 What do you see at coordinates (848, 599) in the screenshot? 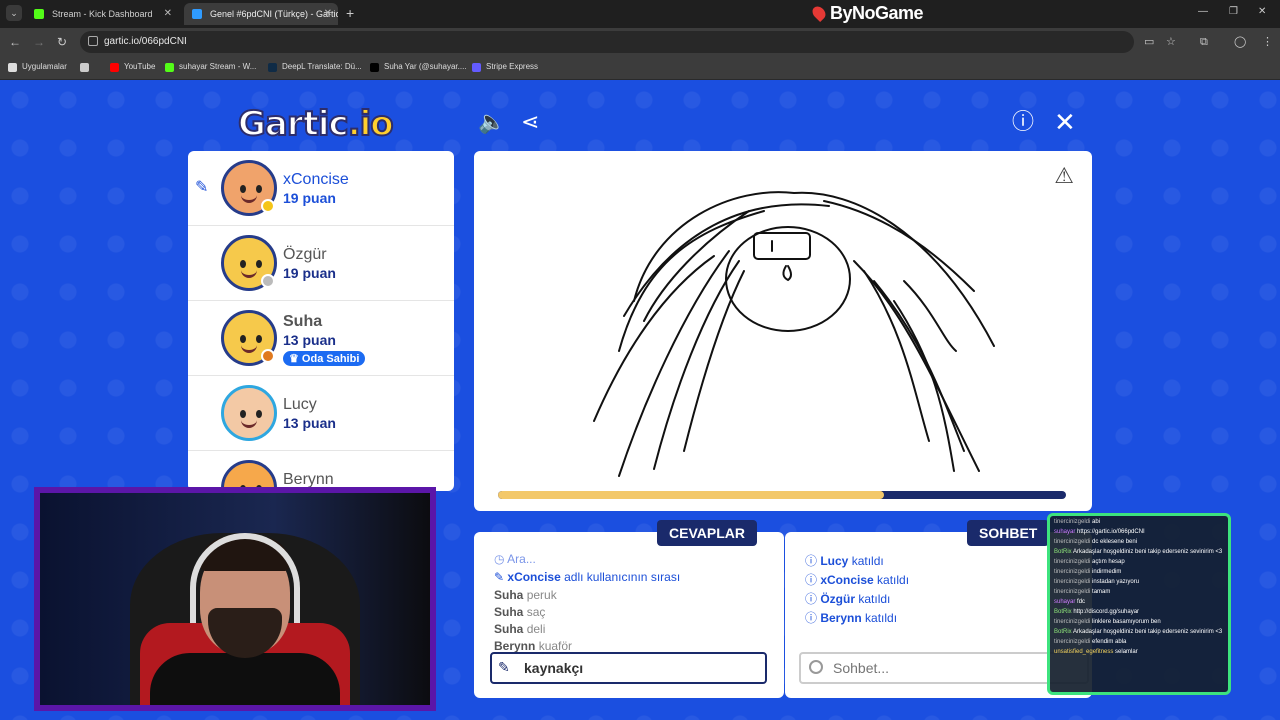
I see `chat-line: ⓘ Özgür katıldı` at bounding box center [848, 599].